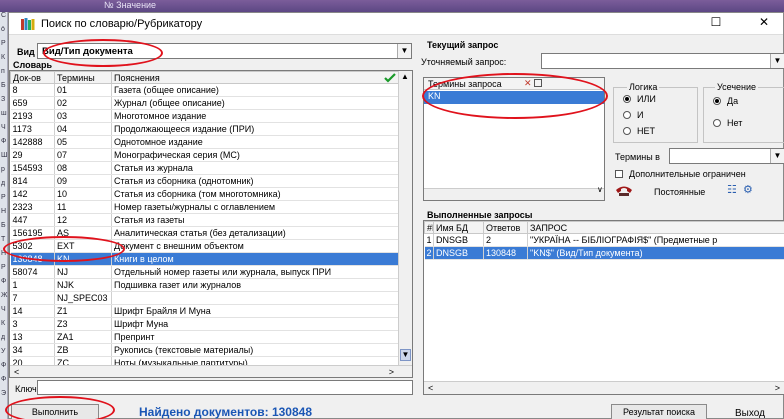 This screenshot has width=784, height=419. What do you see at coordinates (716, 22) in the screenshot?
I see `maximize-button: ☐` at bounding box center [716, 22].